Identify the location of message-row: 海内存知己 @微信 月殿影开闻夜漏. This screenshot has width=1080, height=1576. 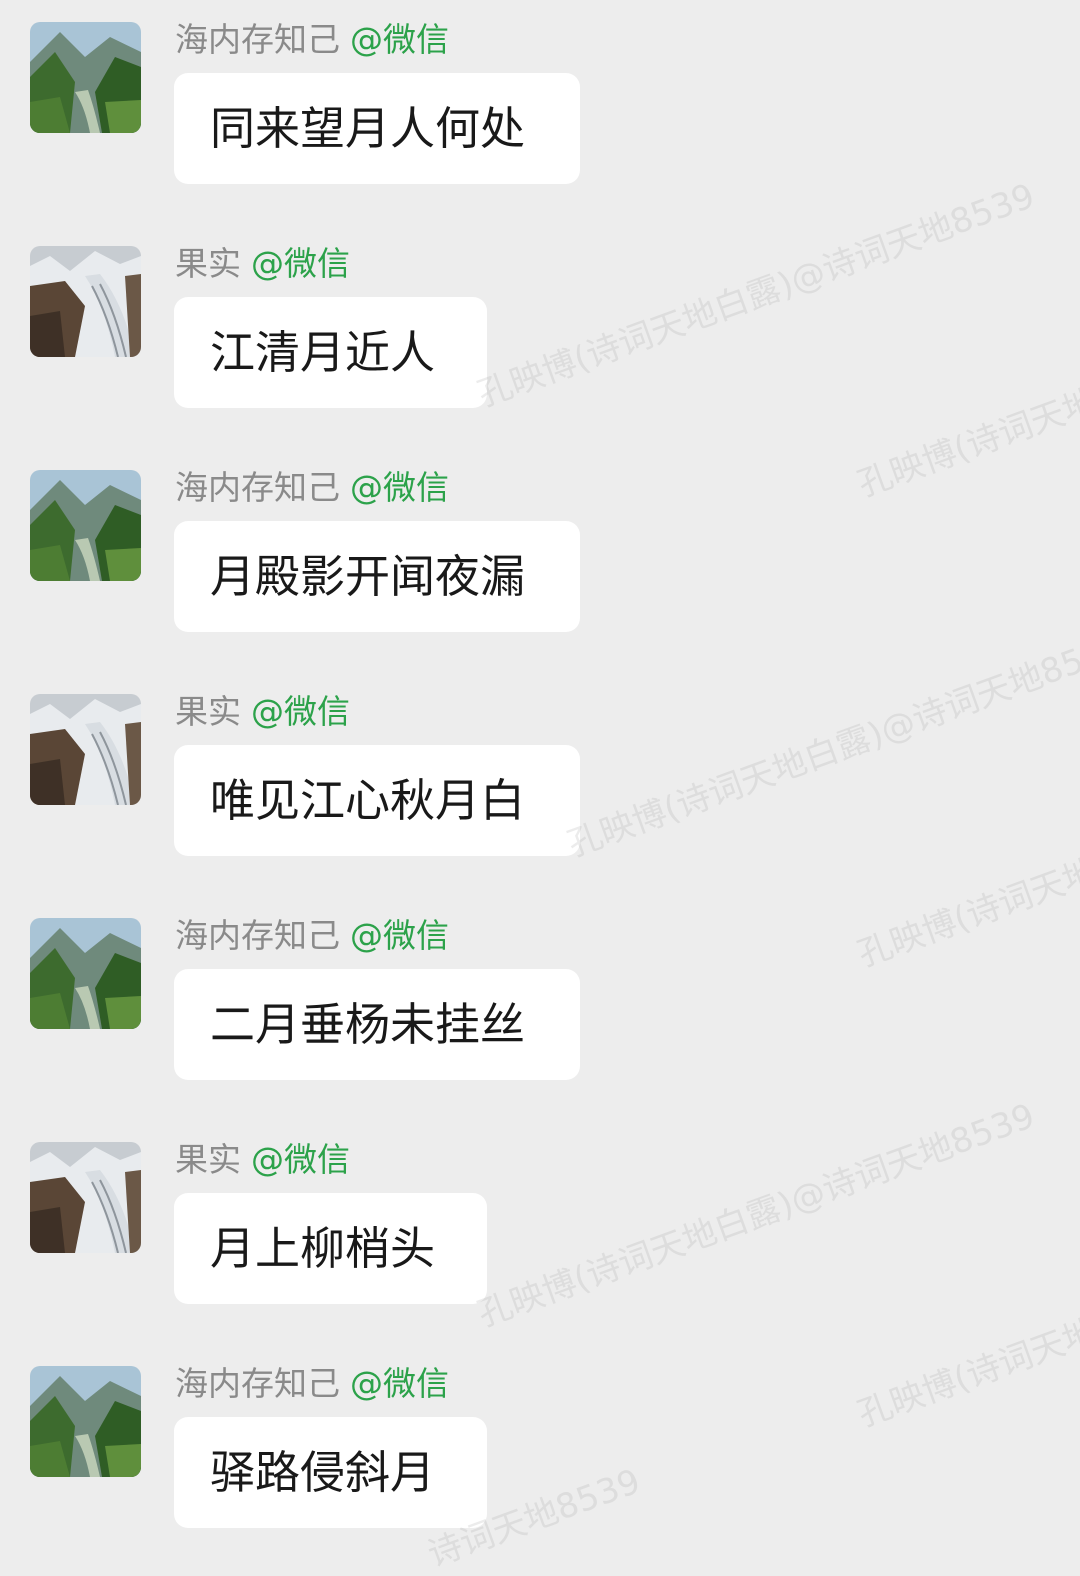
(540, 560).